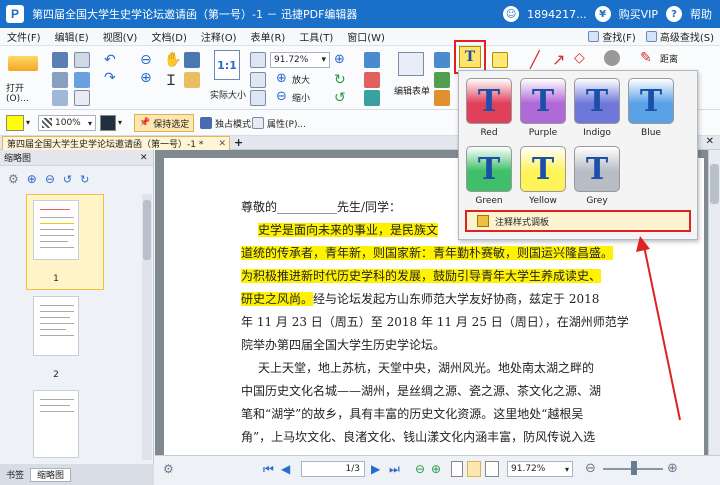 The width and height of the screenshot is (720, 485). I want to click on swatch-purple: T, so click(543, 101).